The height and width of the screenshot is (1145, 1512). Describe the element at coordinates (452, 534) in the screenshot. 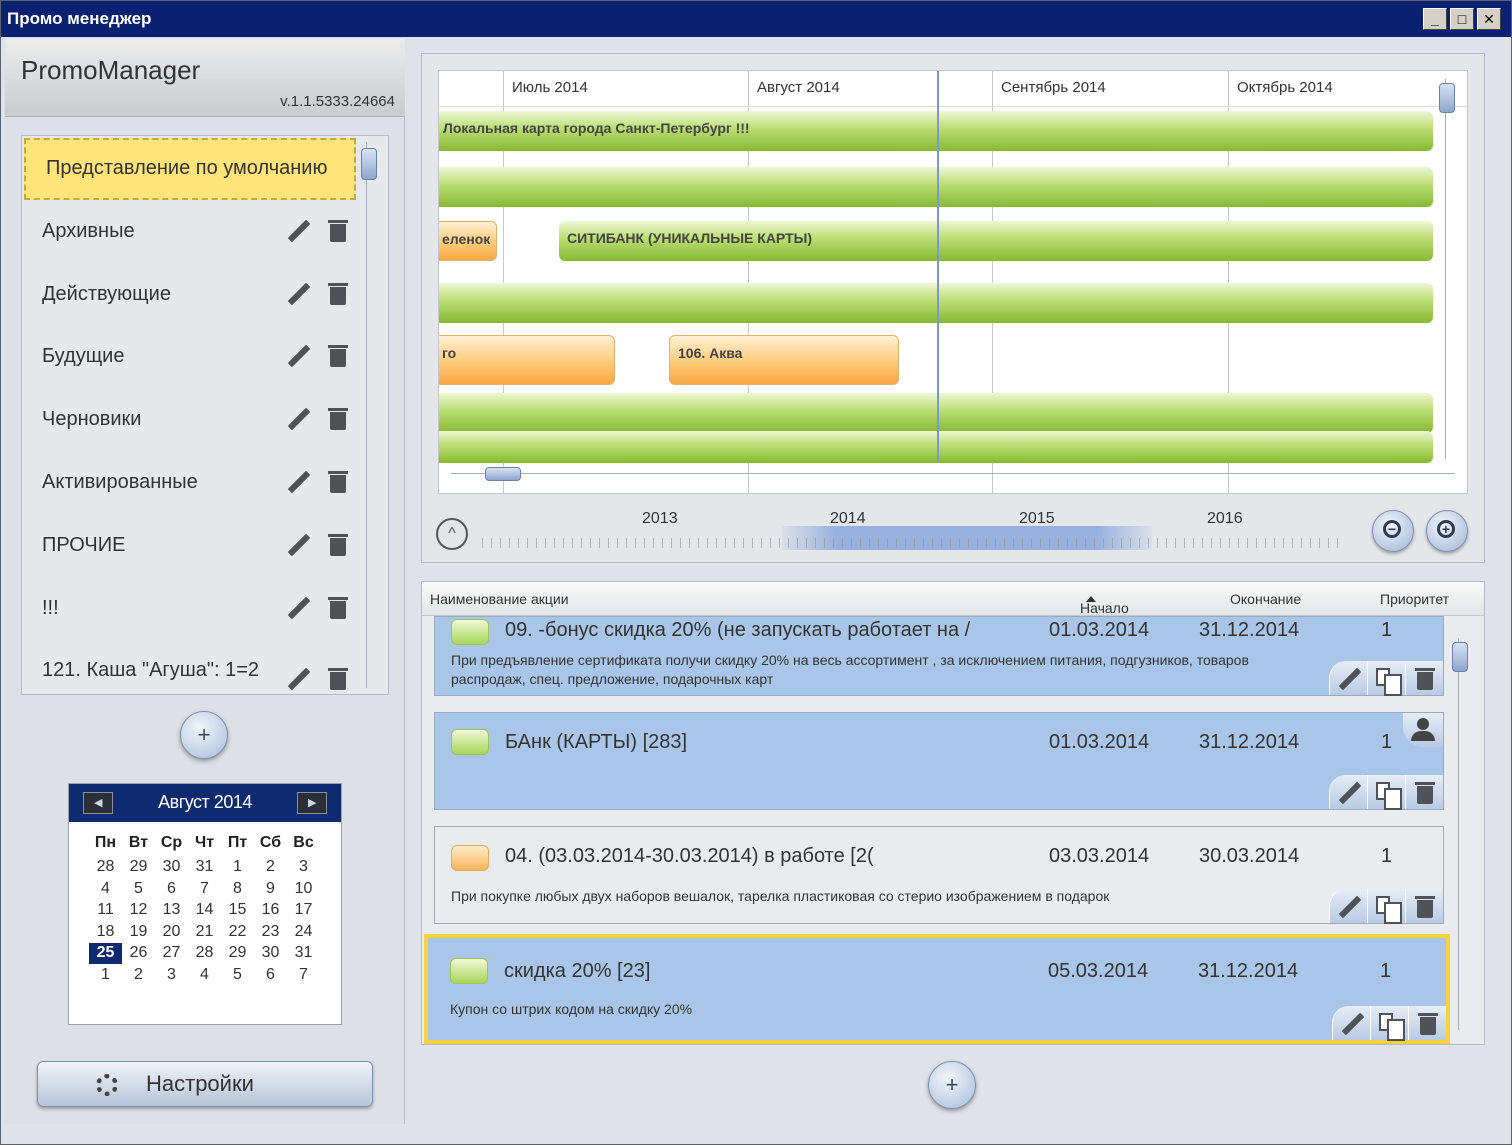

I see `collapse-timeline-button: ^` at that location.